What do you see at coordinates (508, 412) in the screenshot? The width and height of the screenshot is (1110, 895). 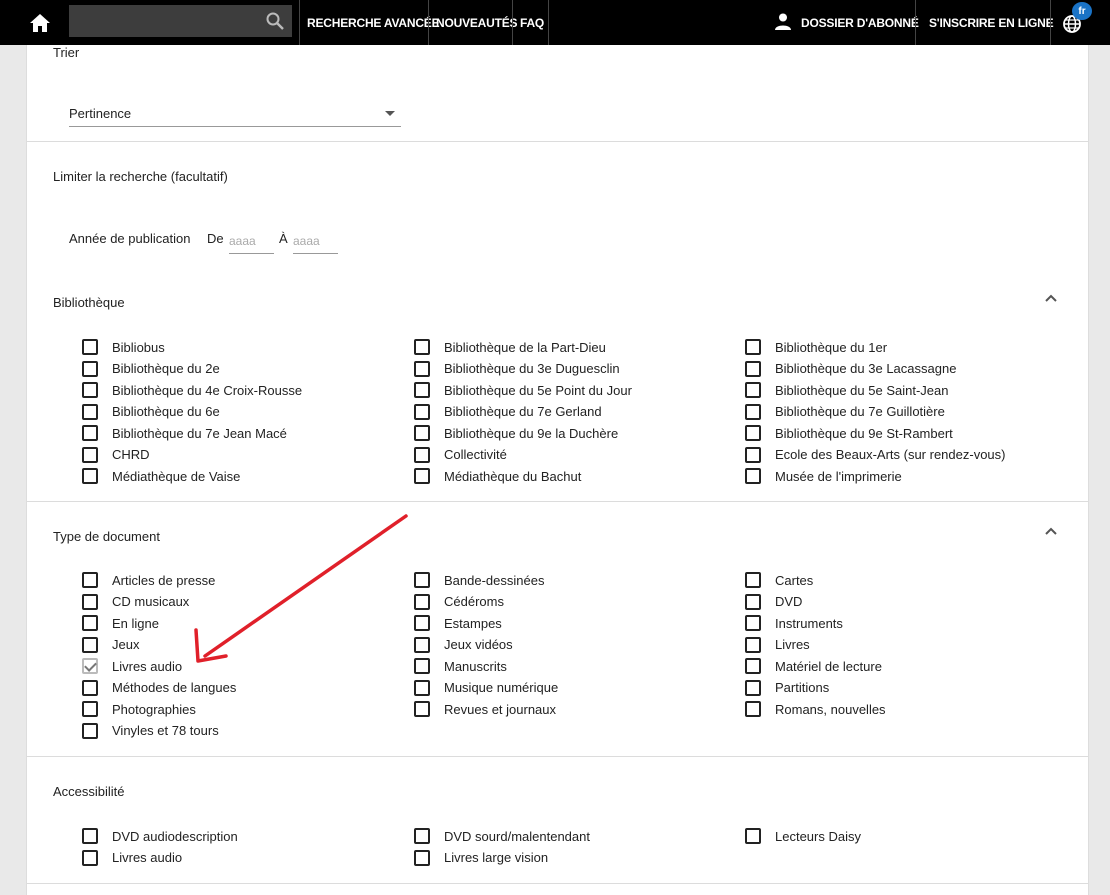 I see `library-checkbox-item: Bibliothèque du 7e Gerland` at bounding box center [508, 412].